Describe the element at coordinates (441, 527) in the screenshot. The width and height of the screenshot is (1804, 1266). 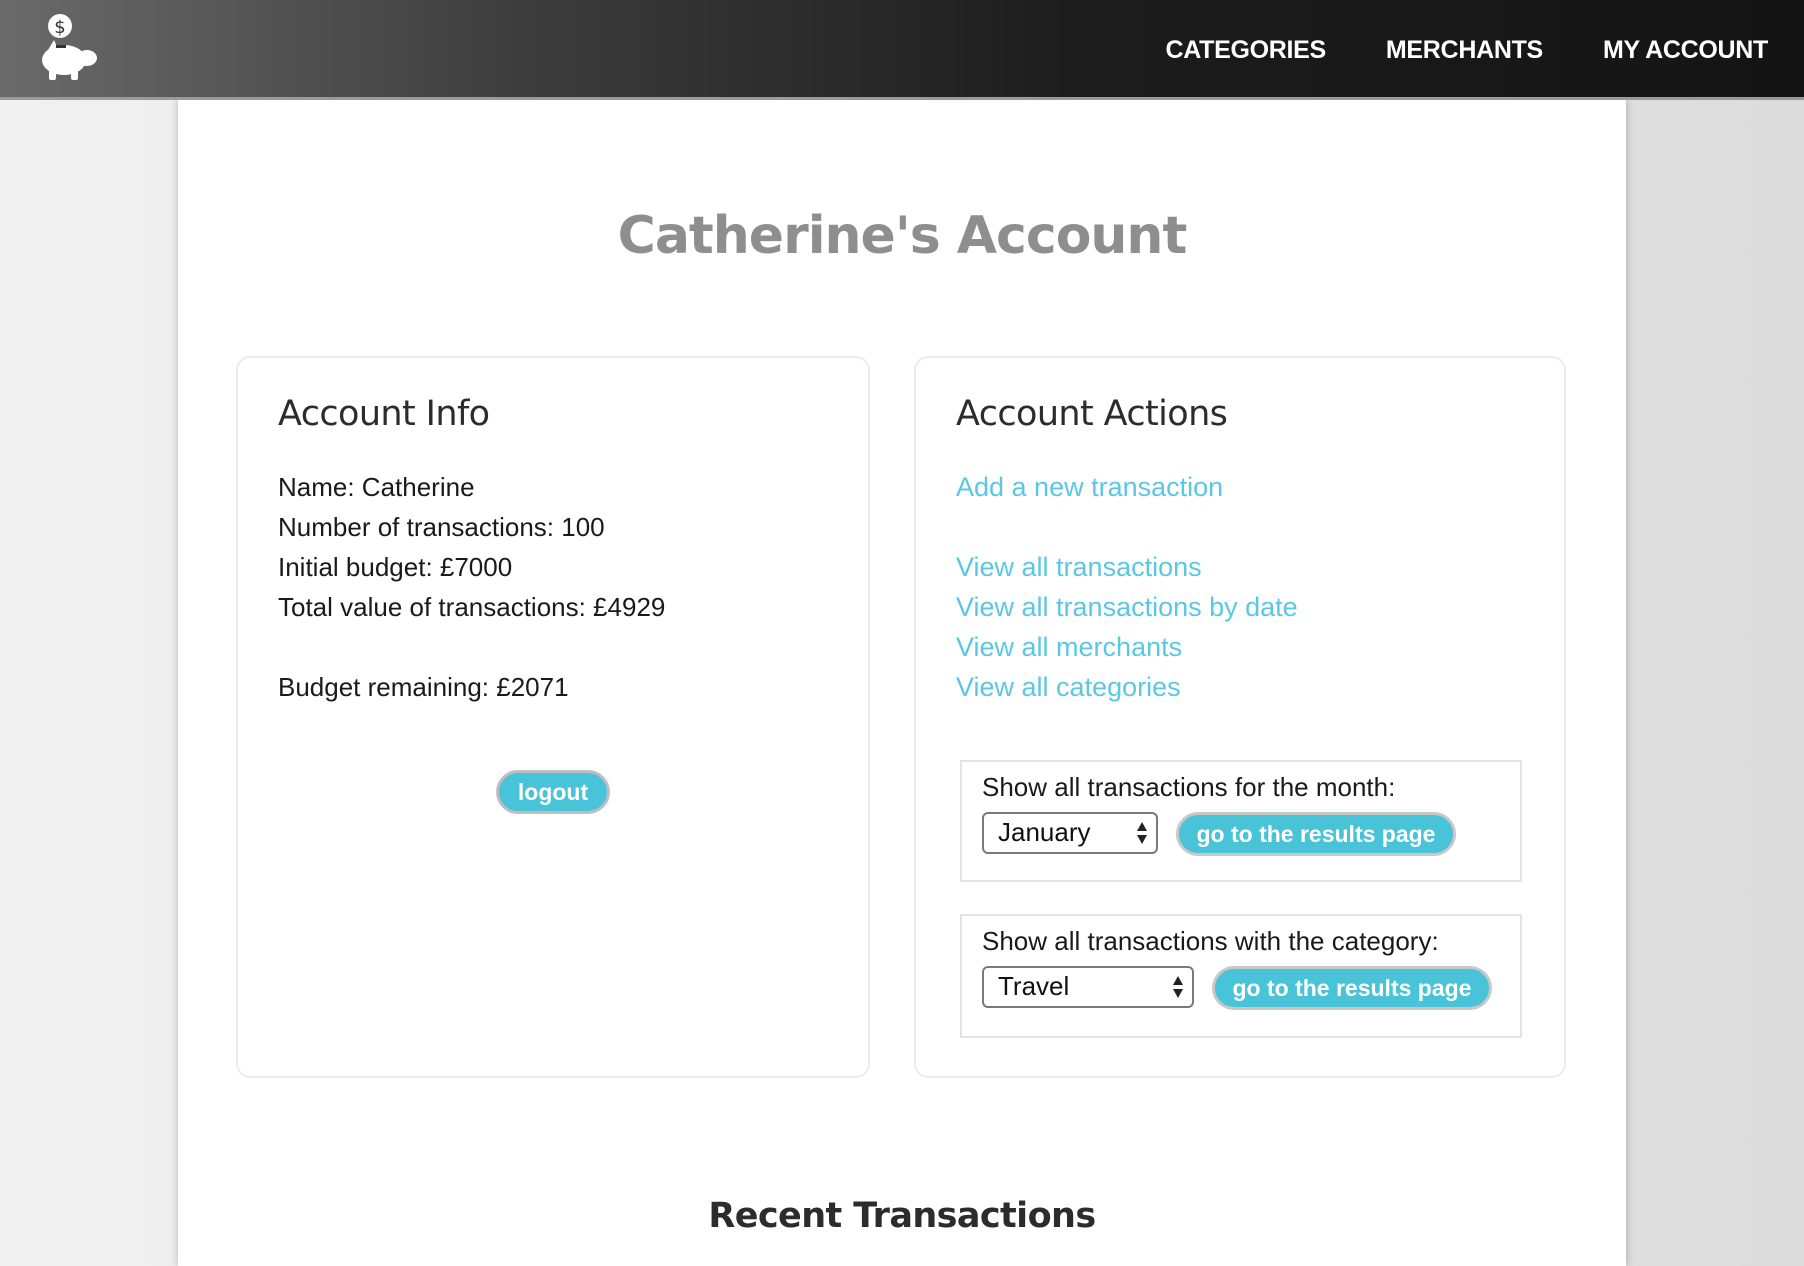
I see `transaction-count: Number of transactions: 100` at that location.